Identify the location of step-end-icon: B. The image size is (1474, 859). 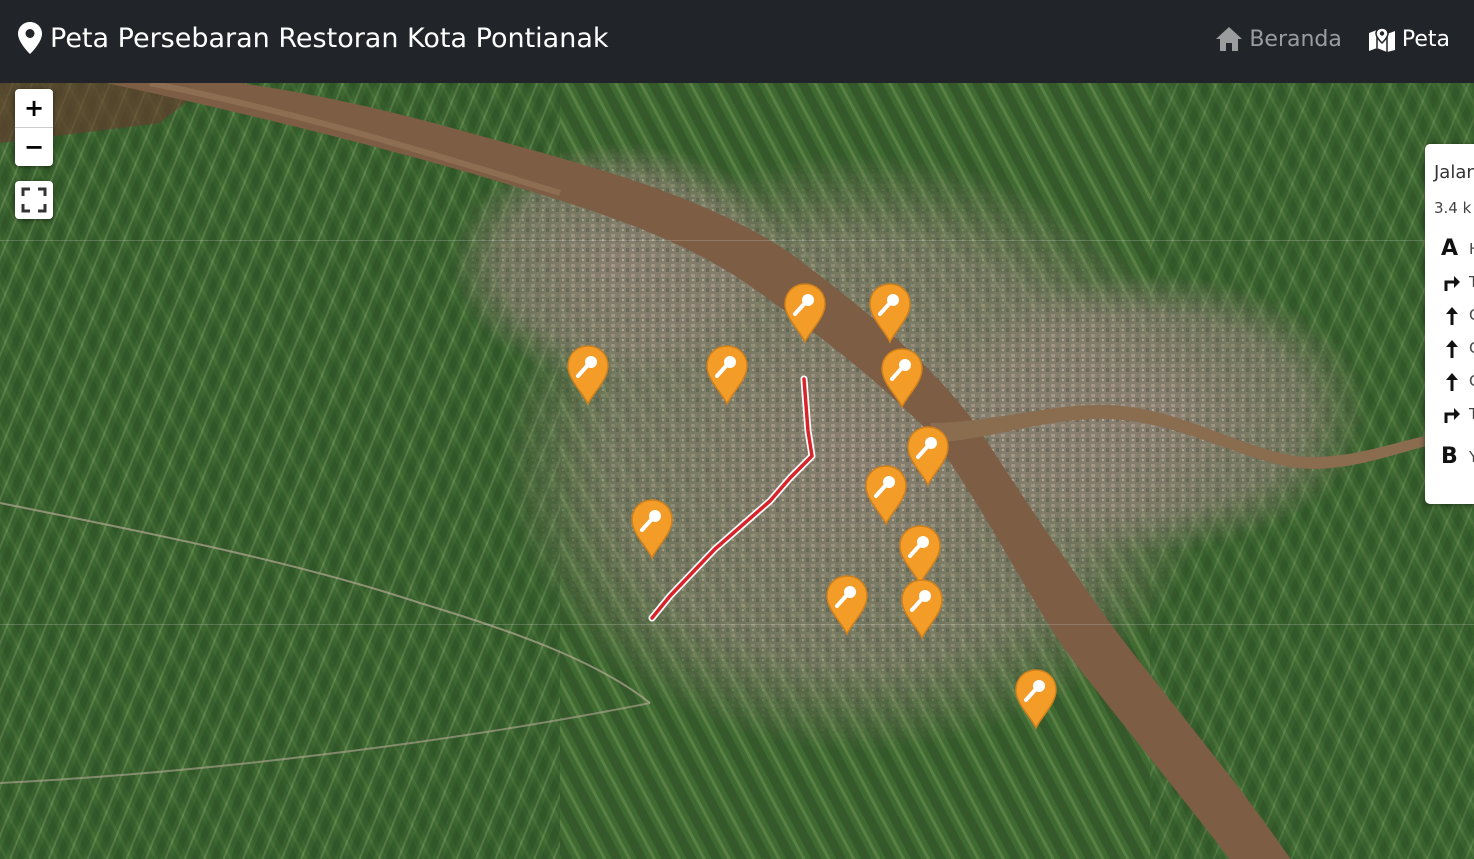
(1449, 456).